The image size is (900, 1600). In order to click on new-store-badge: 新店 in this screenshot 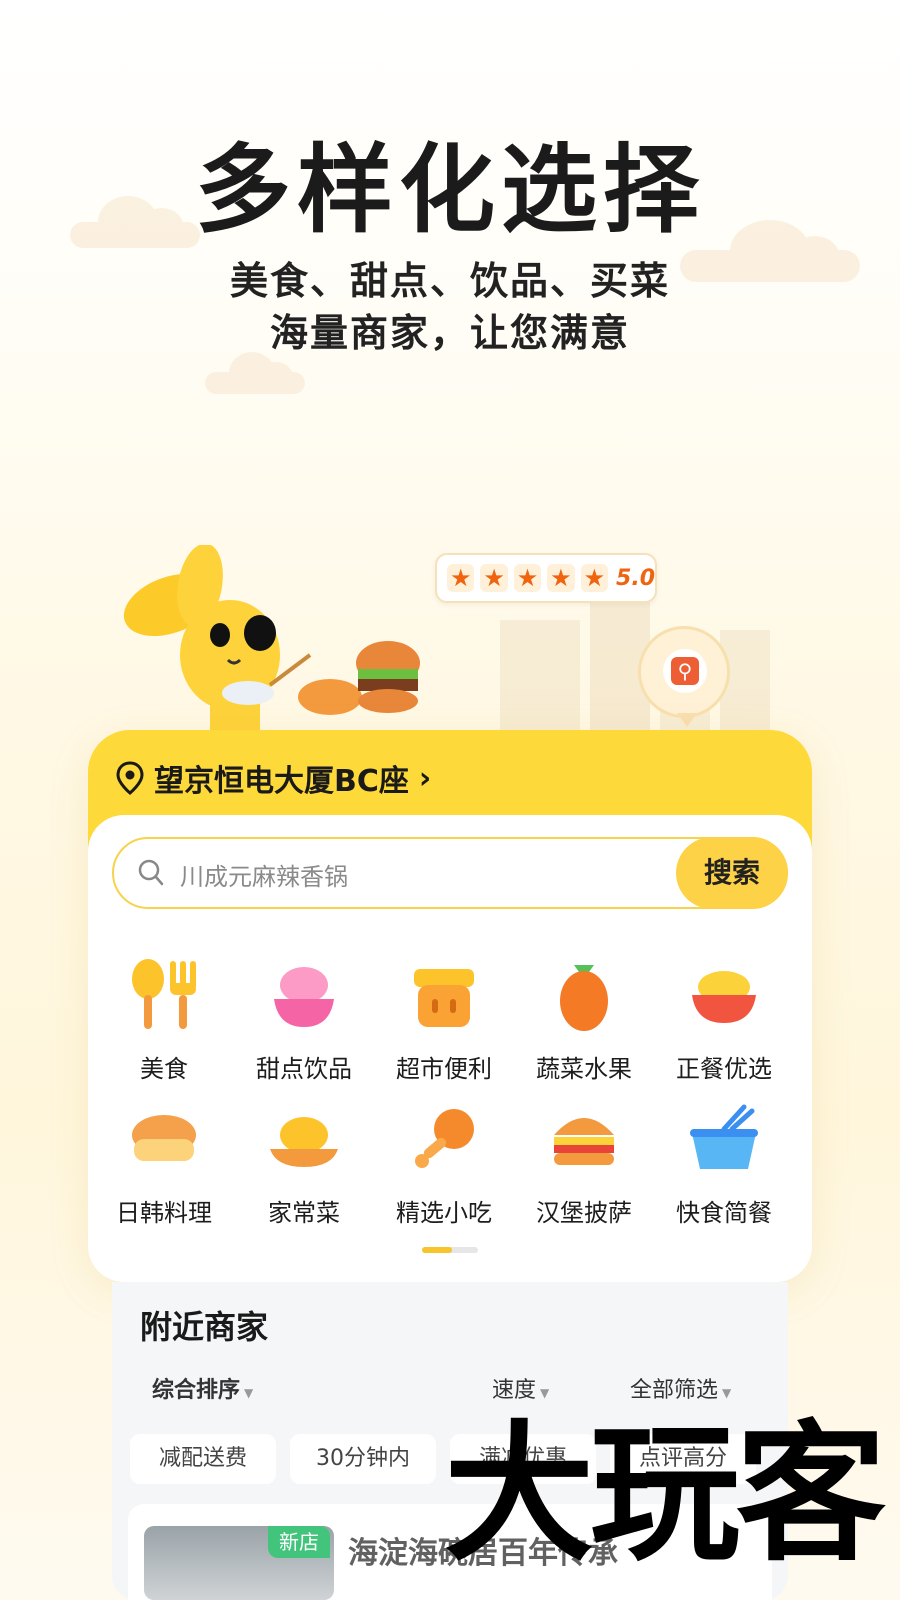, I will do `click(299, 1542)`.